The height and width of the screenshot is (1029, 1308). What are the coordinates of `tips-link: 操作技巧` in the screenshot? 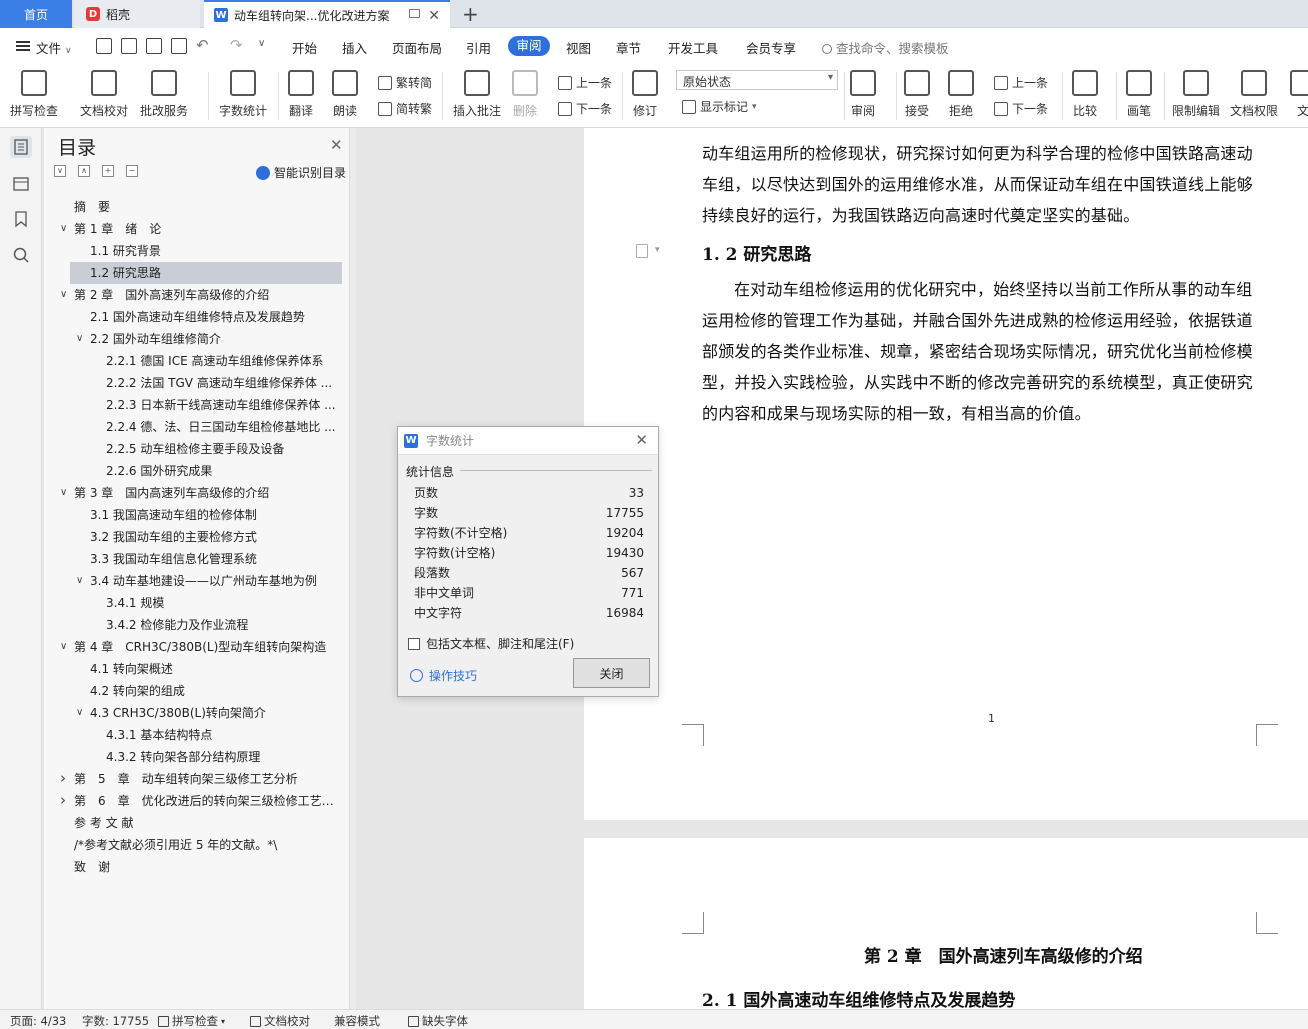 It's located at (443, 675).